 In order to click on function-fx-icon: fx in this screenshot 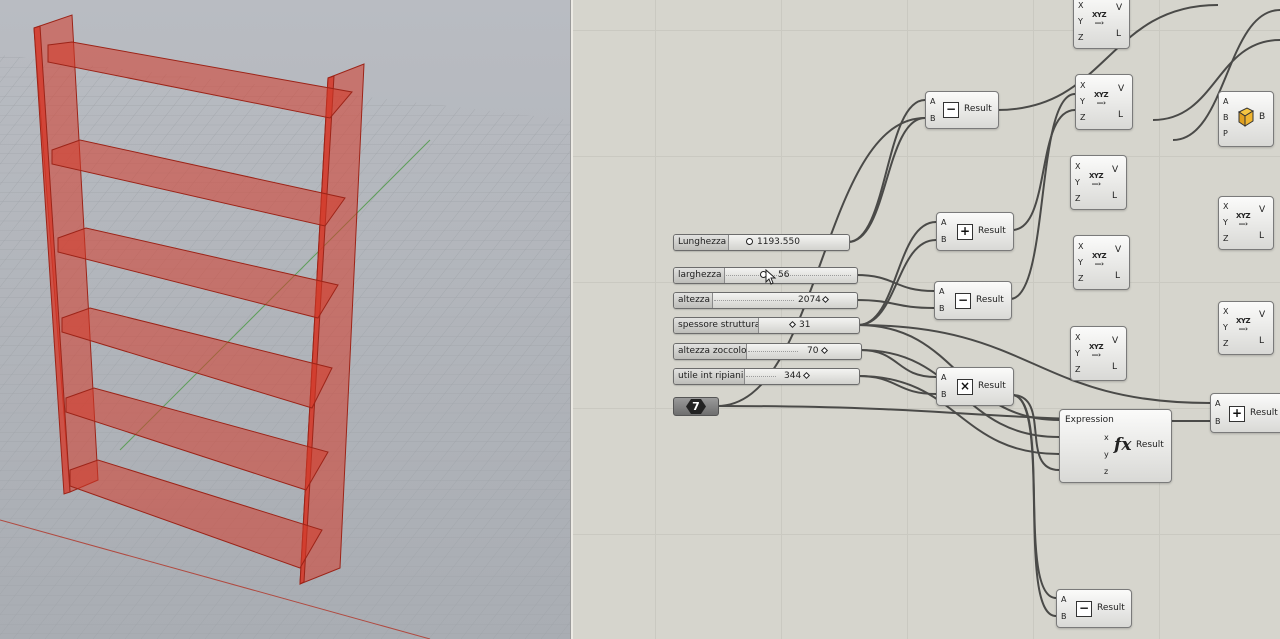, I will do `click(1123, 445)`.